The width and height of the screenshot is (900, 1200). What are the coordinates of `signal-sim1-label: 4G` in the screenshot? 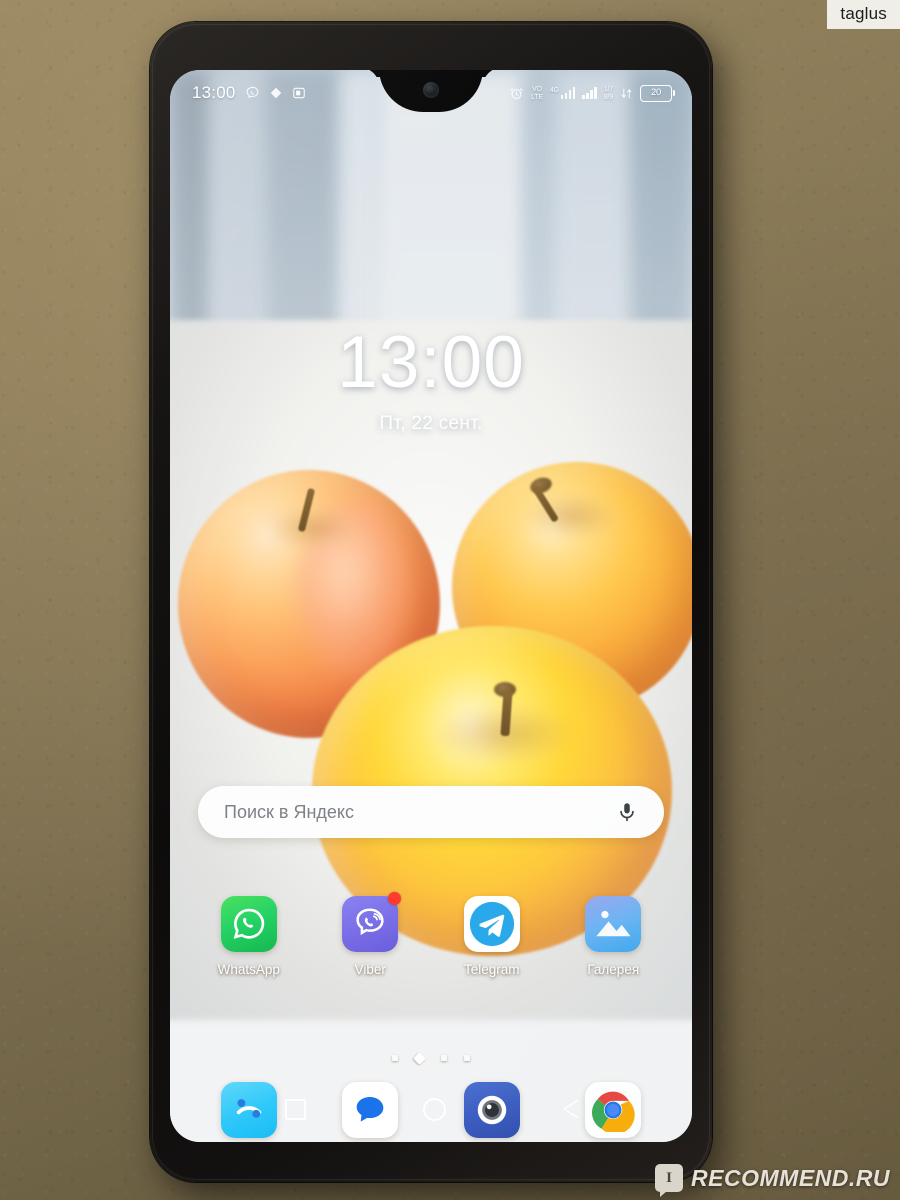 It's located at (554, 90).